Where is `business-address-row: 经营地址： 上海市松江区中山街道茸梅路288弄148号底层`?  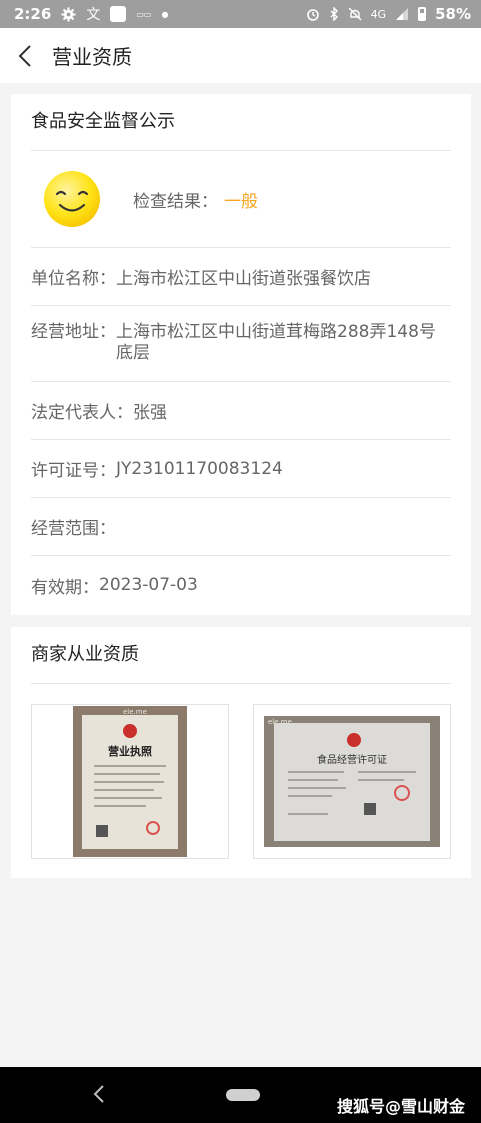
business-address-row: 经营地址： 上海市松江区中山街道茸梅路288弄148号底层 is located at coordinates (241, 344).